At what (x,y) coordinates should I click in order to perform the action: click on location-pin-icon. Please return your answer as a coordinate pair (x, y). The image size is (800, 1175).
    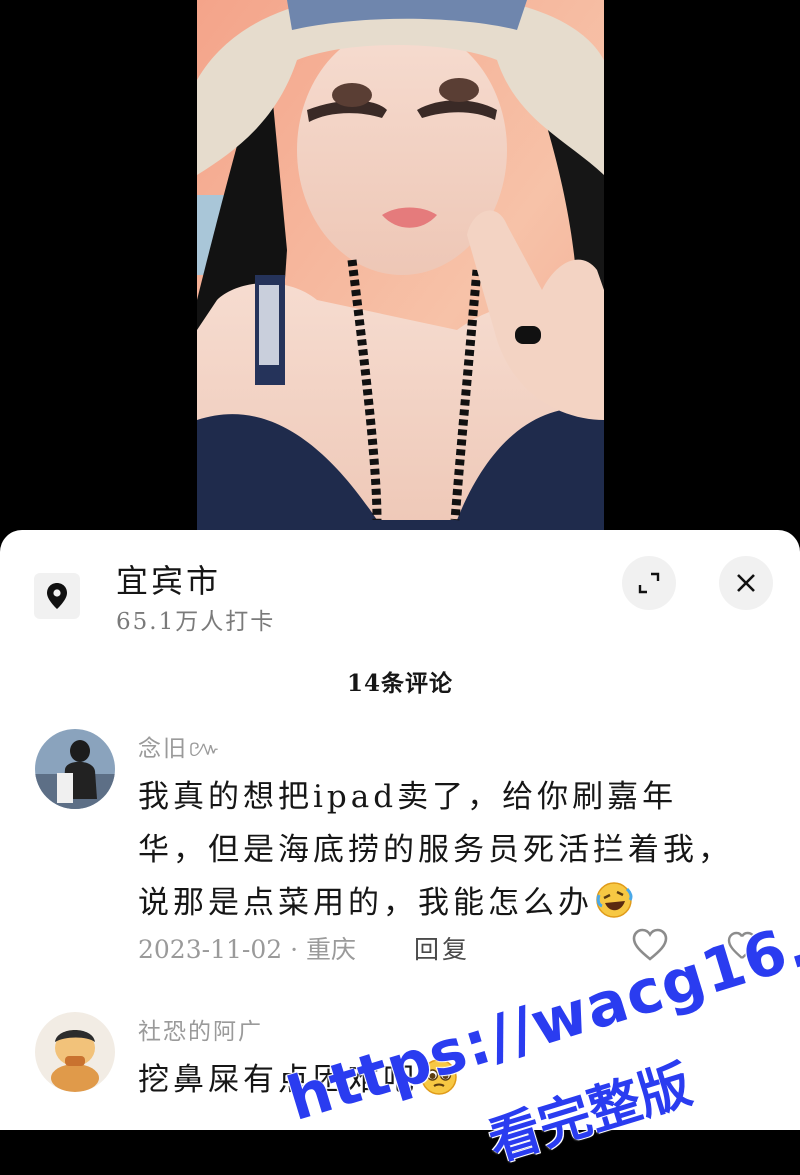
    Looking at the image, I should click on (57, 596).